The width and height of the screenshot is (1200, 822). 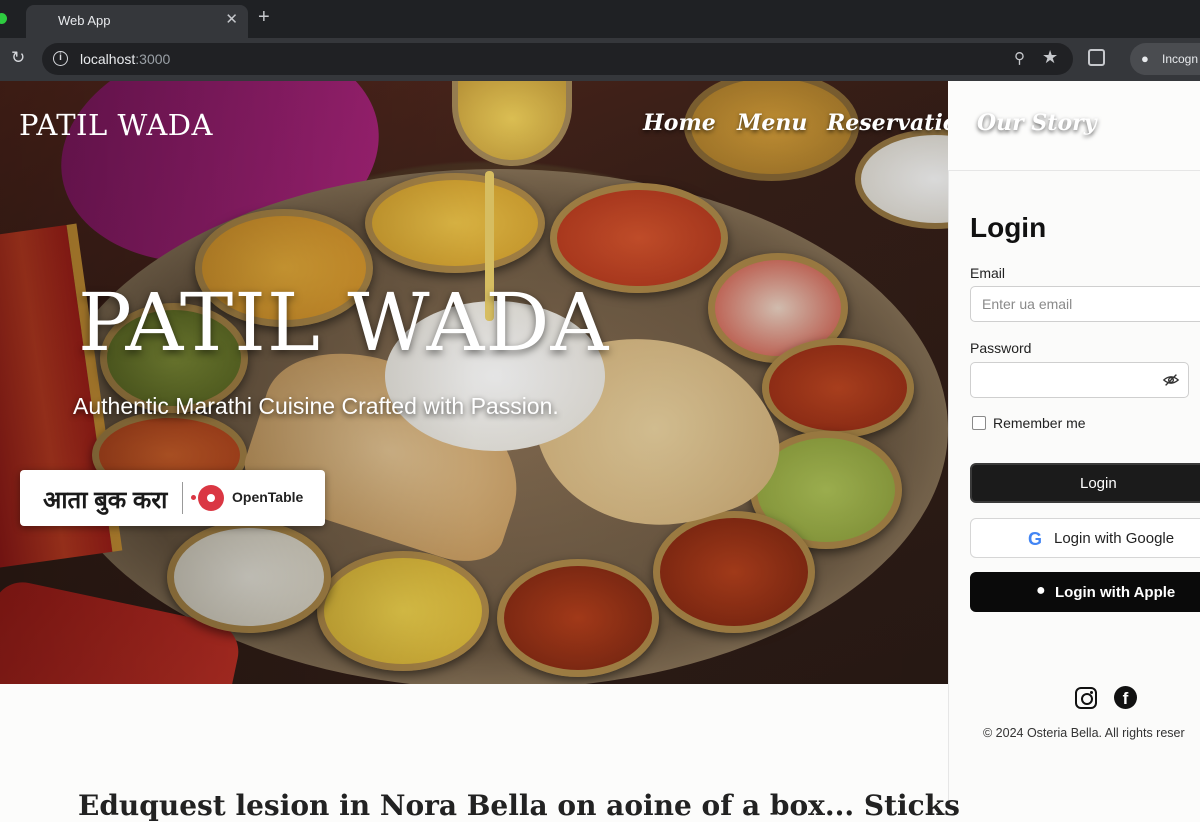 What do you see at coordinates (1079, 380) in the screenshot?
I see `password-input` at bounding box center [1079, 380].